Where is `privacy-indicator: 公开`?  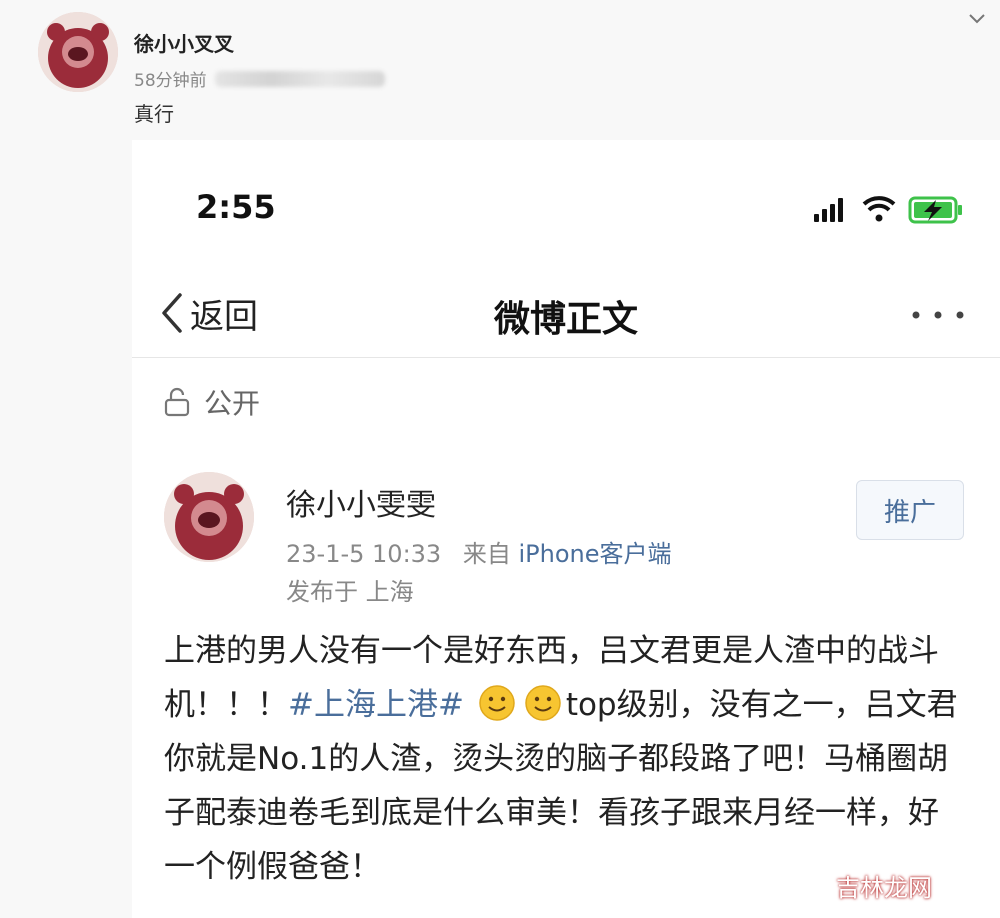
privacy-indicator: 公开 is located at coordinates (211, 402).